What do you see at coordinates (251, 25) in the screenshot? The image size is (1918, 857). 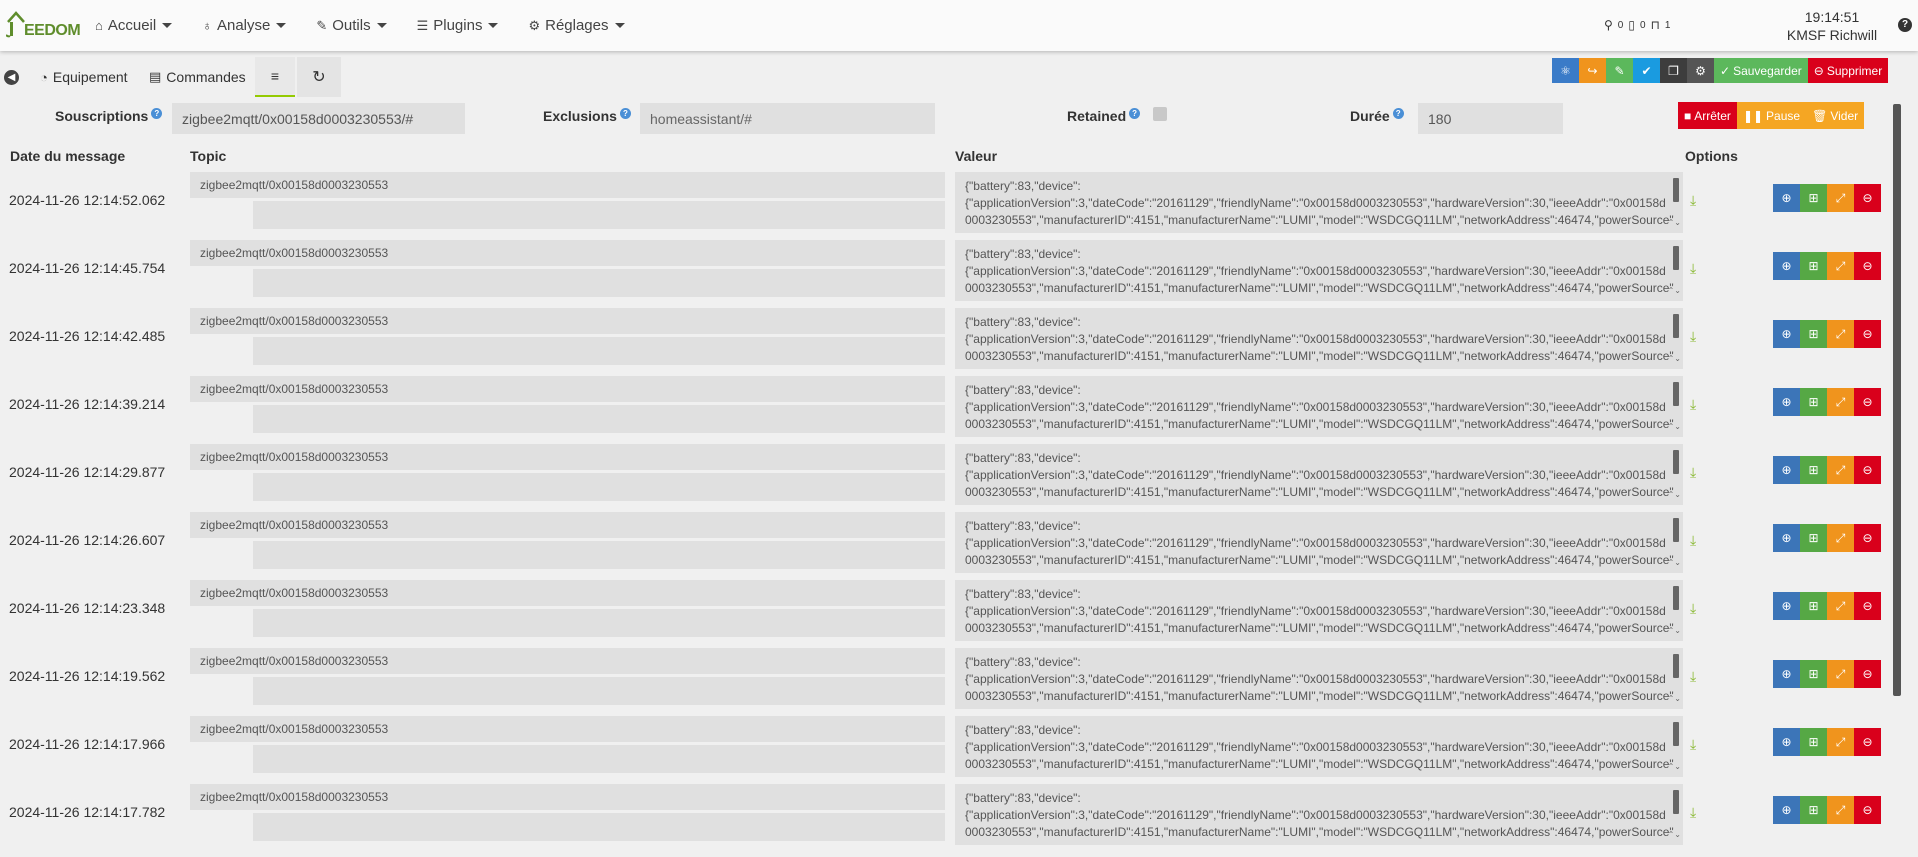 I see `menu-analyse: ♁ Analyse` at bounding box center [251, 25].